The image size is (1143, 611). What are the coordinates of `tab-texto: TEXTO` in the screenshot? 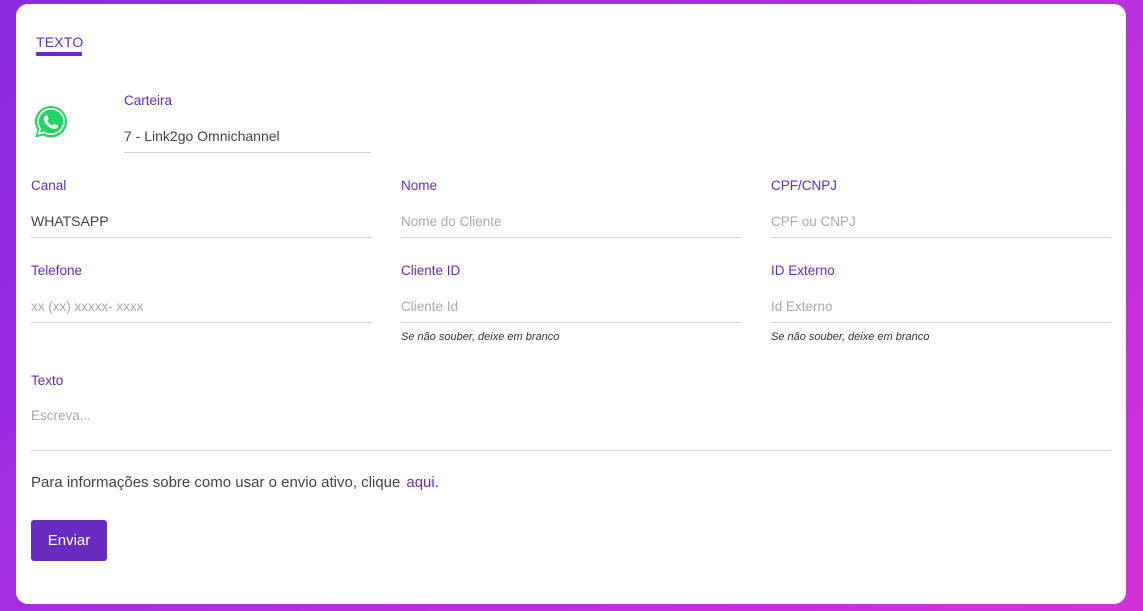 It's located at (59, 42).